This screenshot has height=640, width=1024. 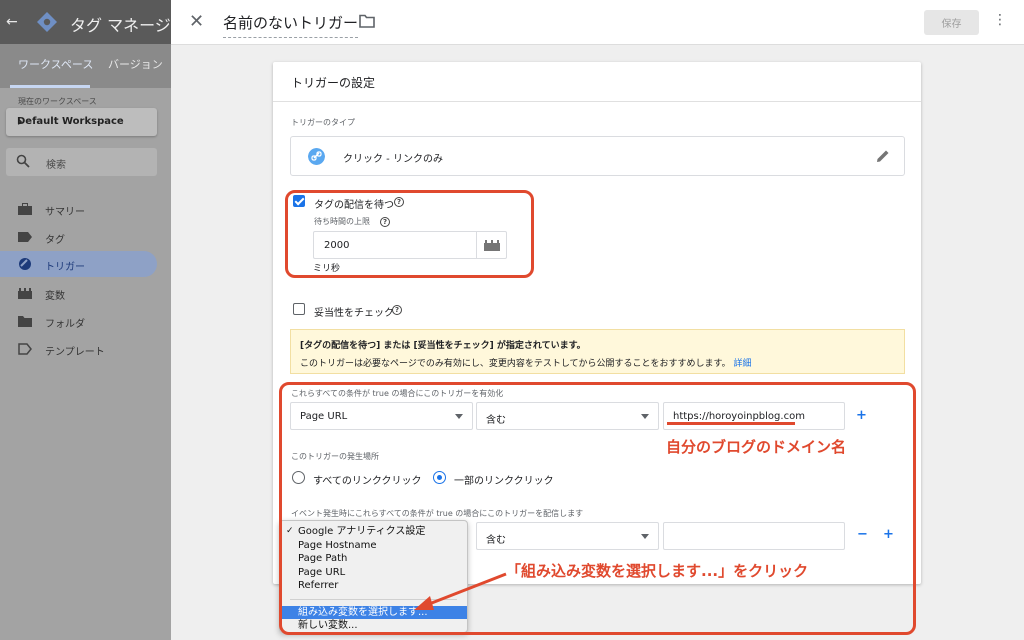 I want to click on back-arrow-icon: ←, so click(x=12, y=22).